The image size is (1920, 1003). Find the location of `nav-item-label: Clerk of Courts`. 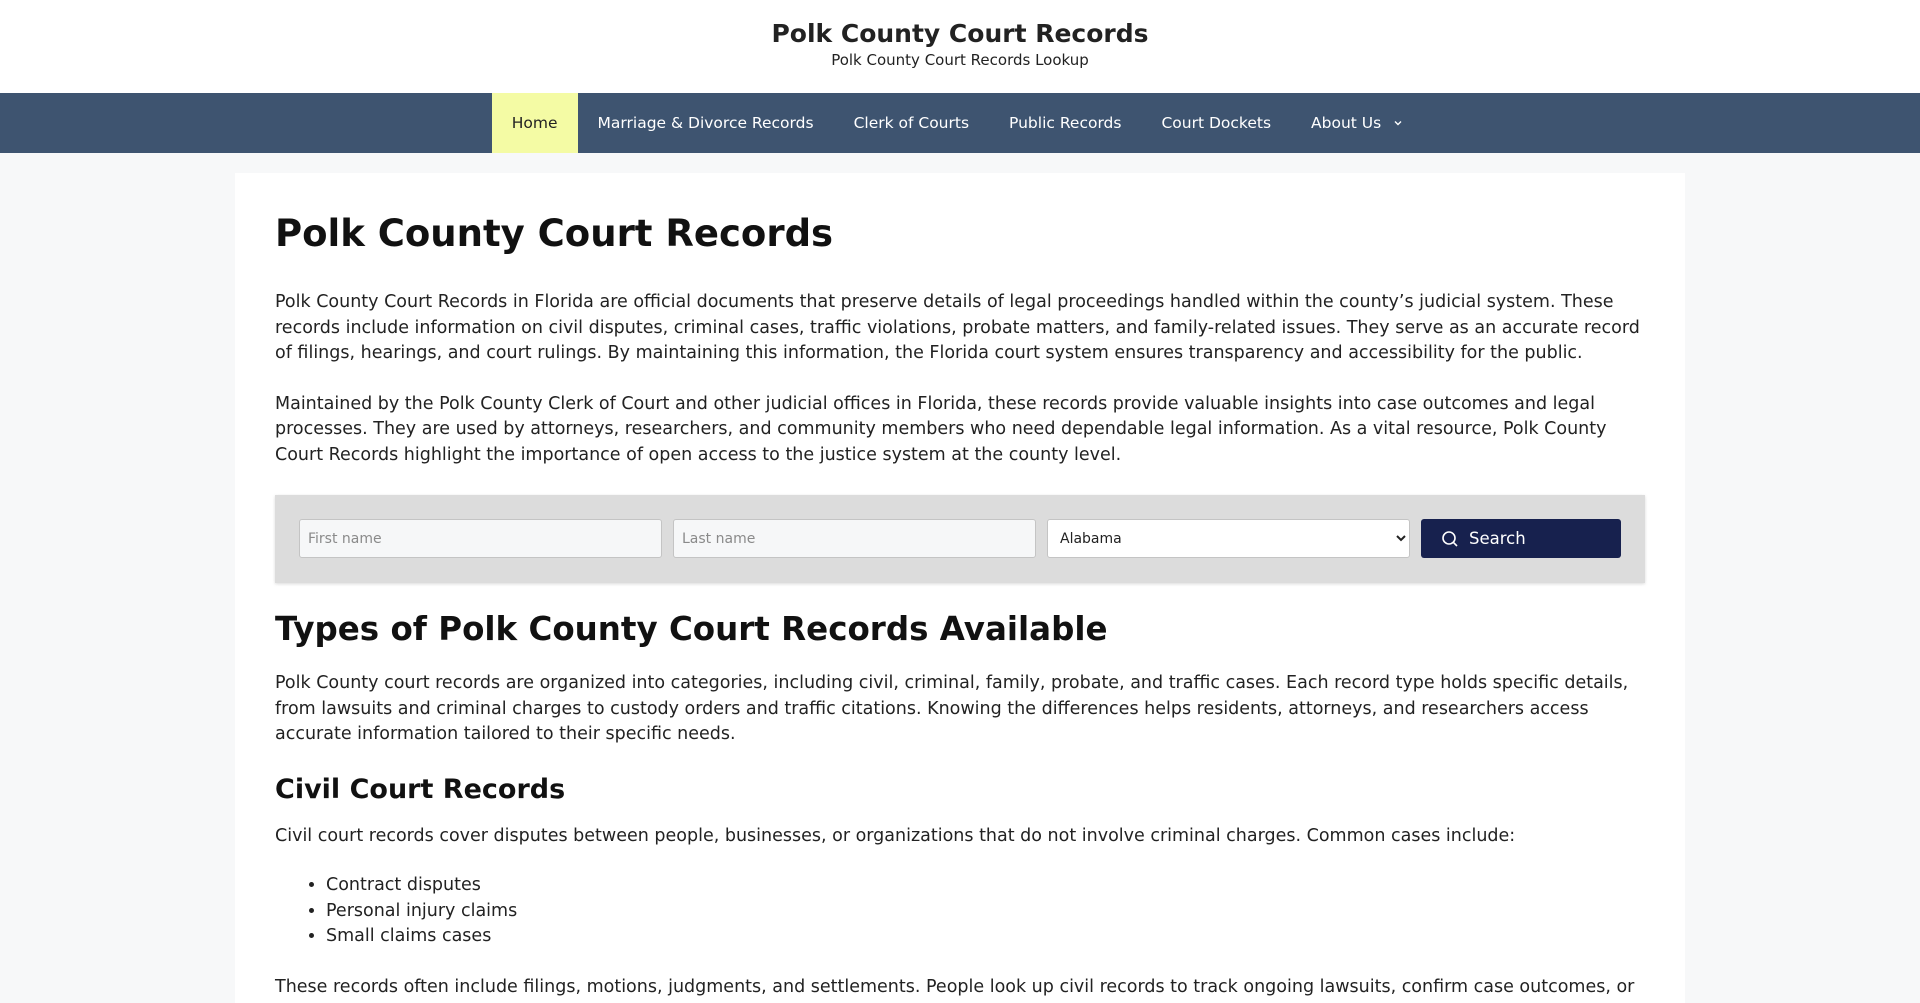

nav-item-label: Clerk of Courts is located at coordinates (911, 123).